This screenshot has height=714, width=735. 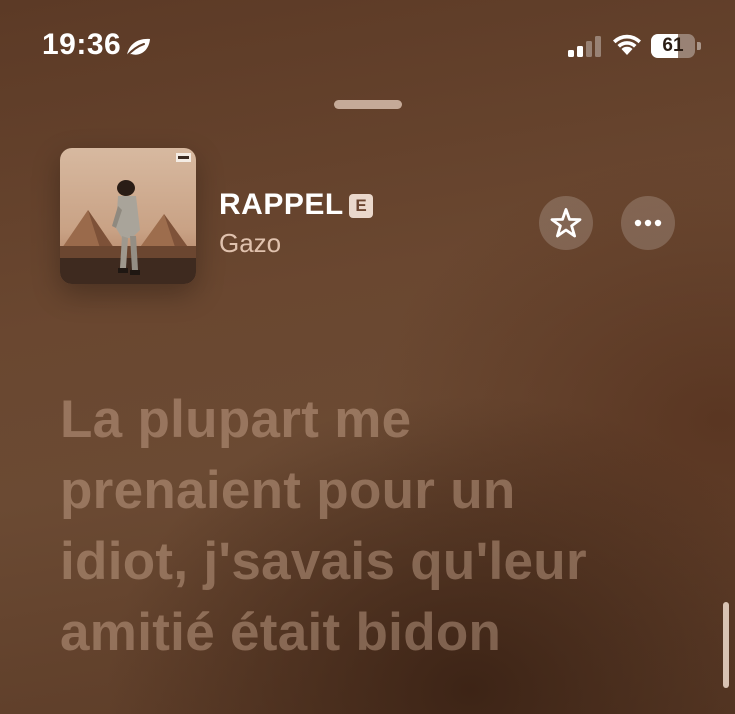 I want to click on scroll-indicator, so click(x=726, y=645).